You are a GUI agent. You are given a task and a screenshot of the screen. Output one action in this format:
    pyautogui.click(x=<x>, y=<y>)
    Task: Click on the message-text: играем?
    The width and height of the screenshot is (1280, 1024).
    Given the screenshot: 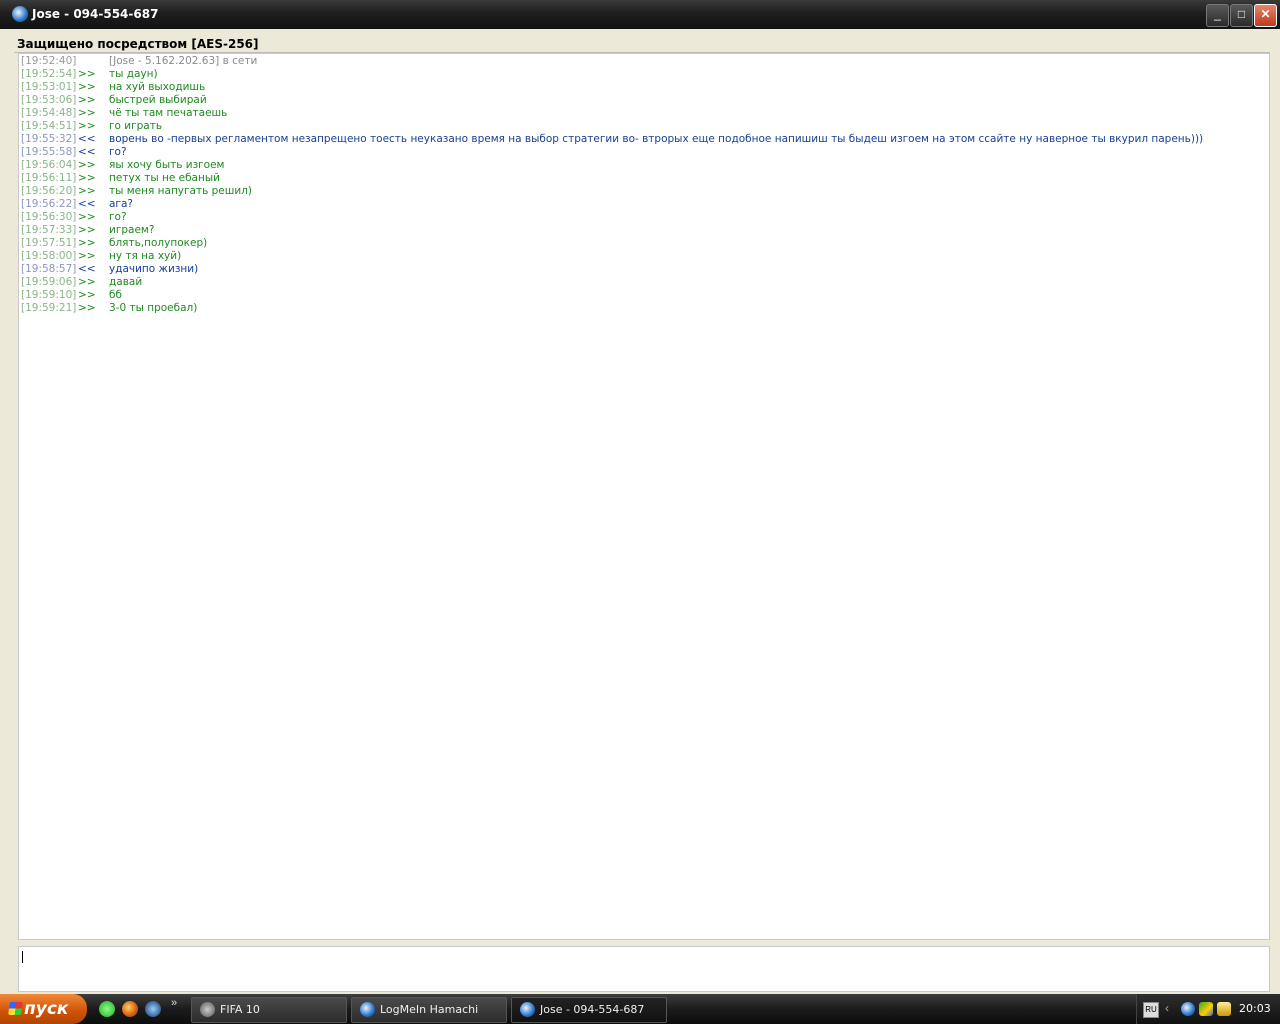 What is the action you would take?
    pyautogui.click(x=132, y=230)
    